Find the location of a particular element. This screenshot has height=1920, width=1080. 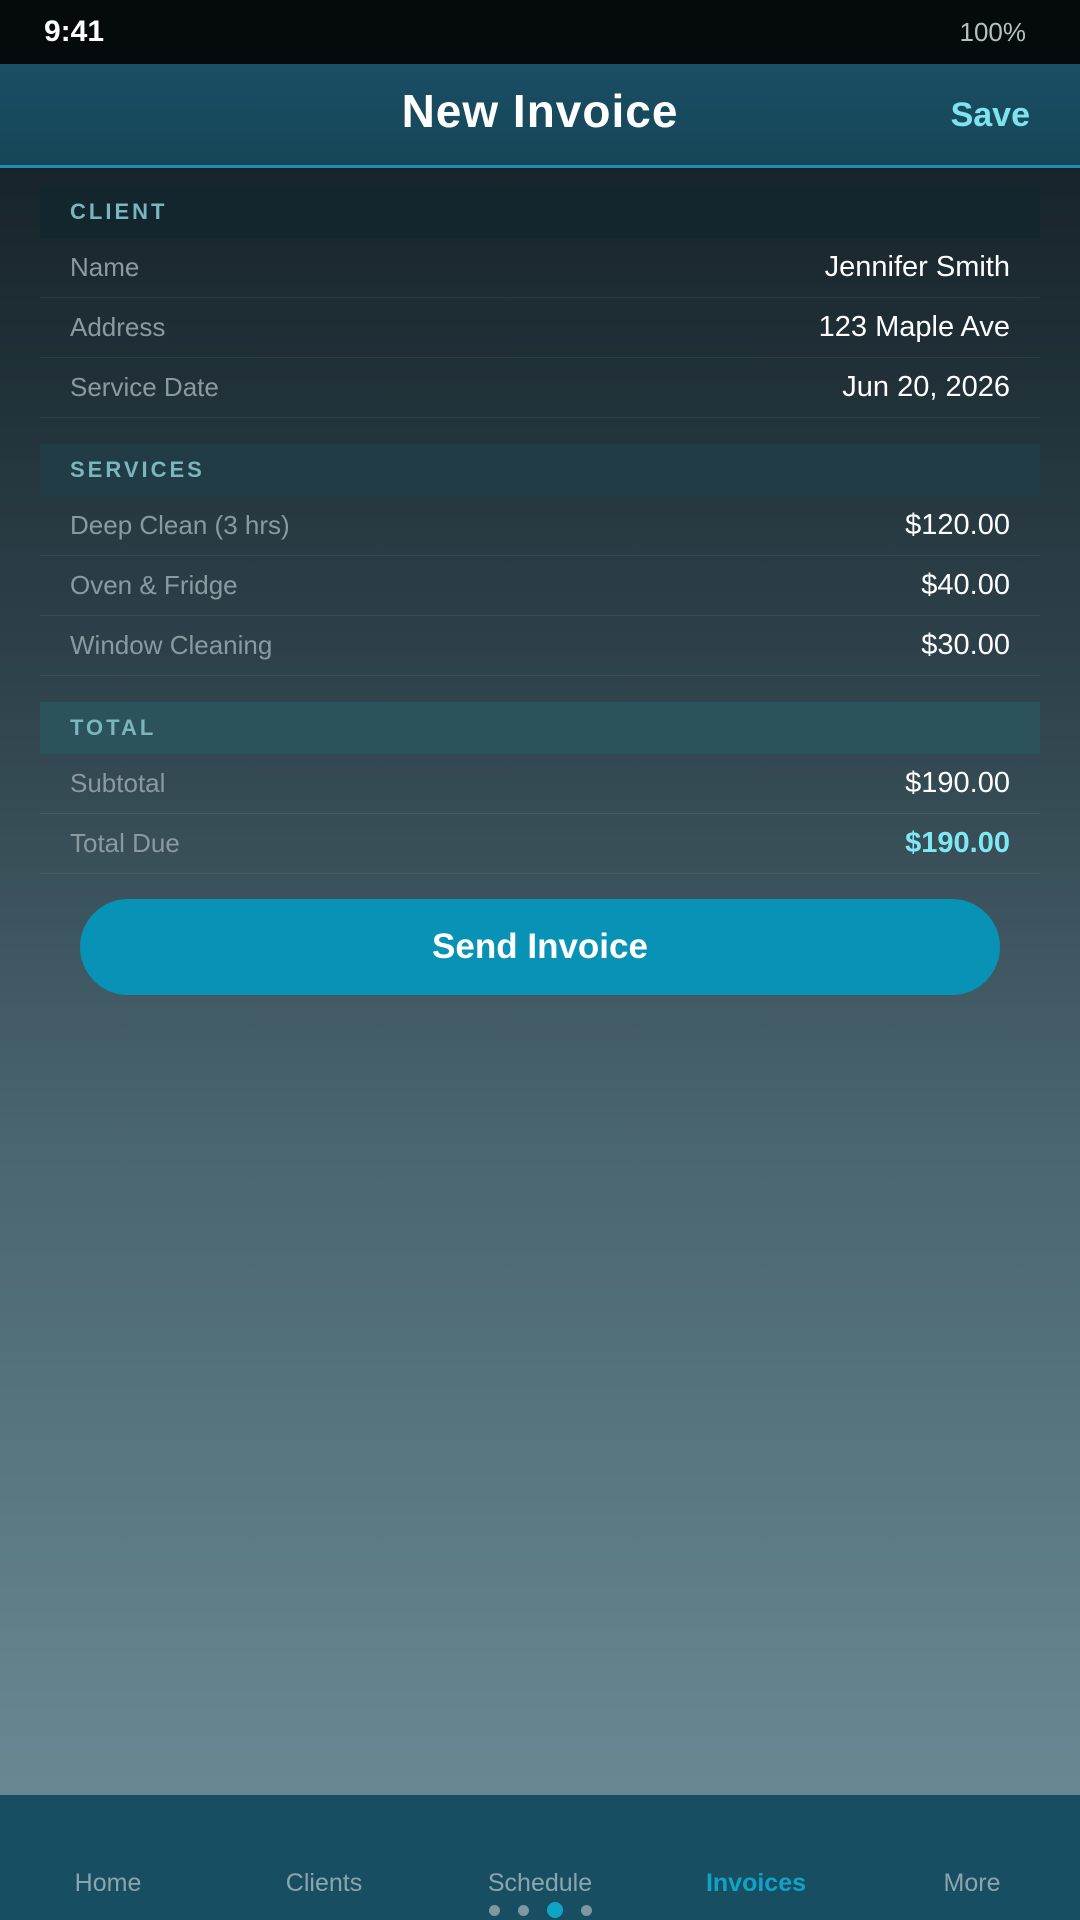

section-header-client: CLIENT is located at coordinates (540, 212).